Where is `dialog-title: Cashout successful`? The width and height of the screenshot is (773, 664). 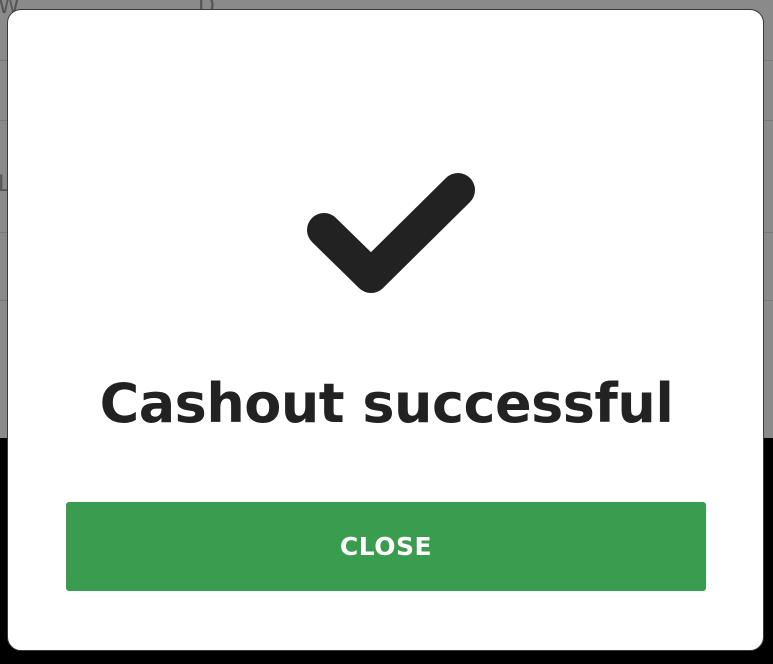
dialog-title: Cashout successful is located at coordinates (386, 403).